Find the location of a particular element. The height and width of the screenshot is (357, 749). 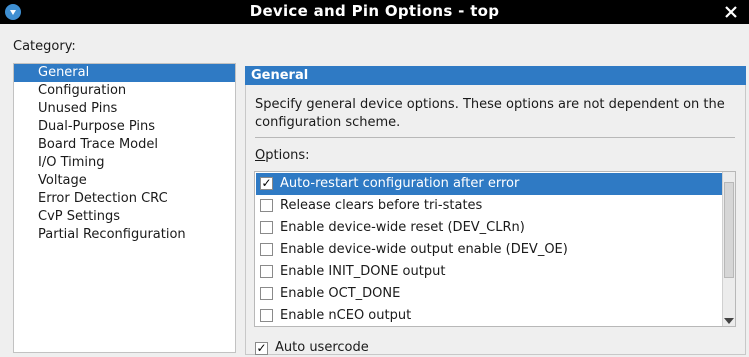

category-item-error-detection-crc: Error Detection CRC is located at coordinates (124, 199).